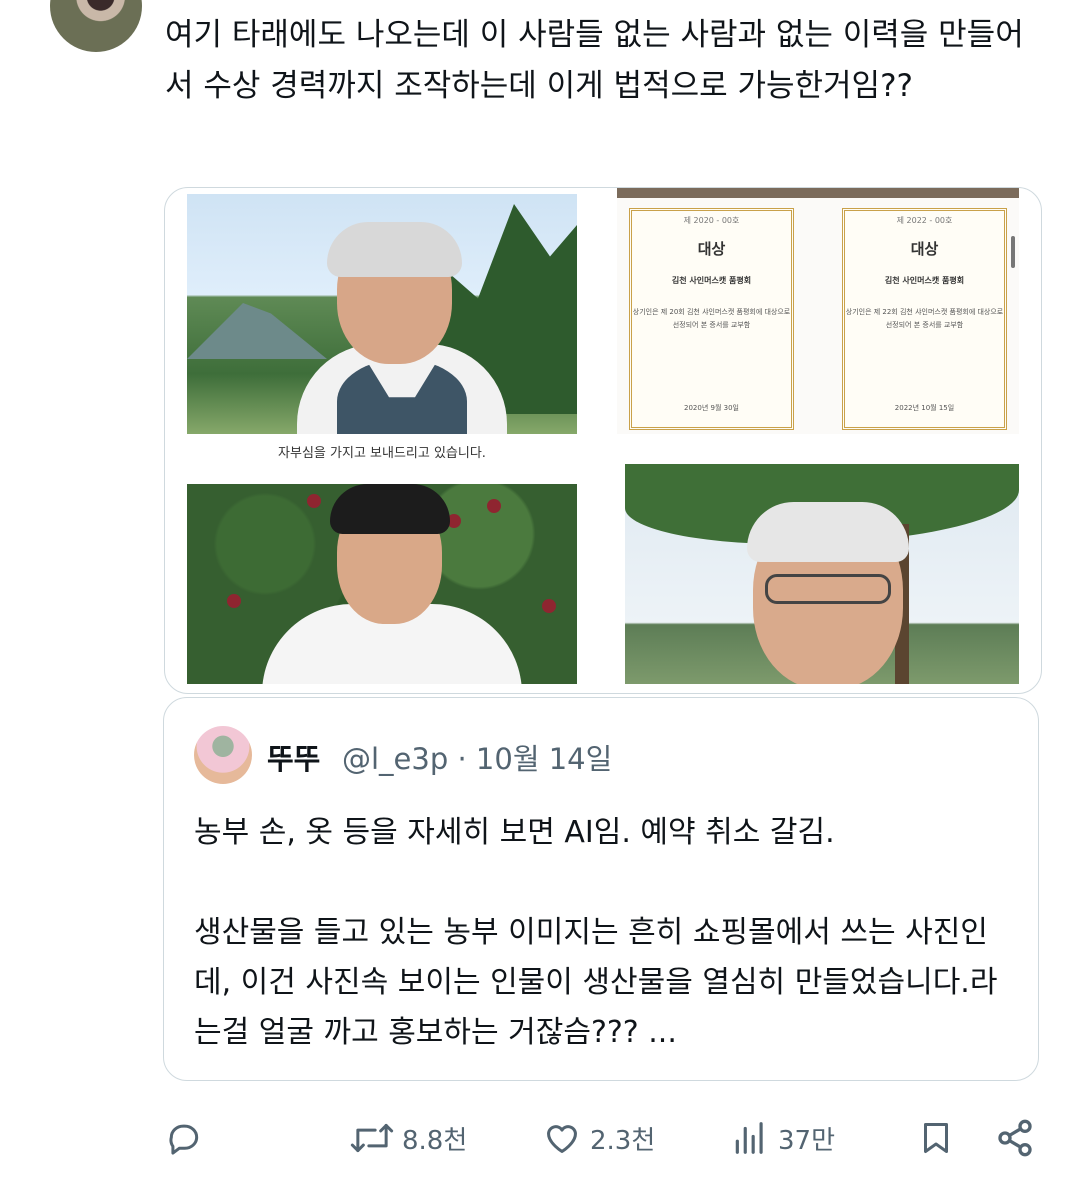 The width and height of the screenshot is (1080, 1181). I want to click on reply-button, so click(184, 1138).